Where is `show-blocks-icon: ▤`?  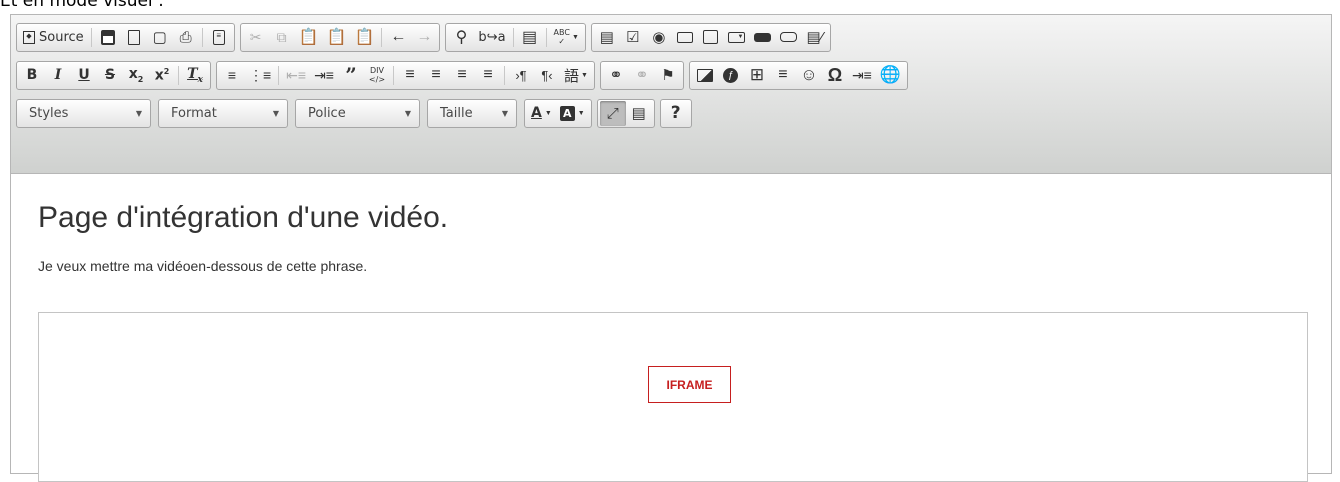
show-blocks-icon: ▤ is located at coordinates (638, 113).